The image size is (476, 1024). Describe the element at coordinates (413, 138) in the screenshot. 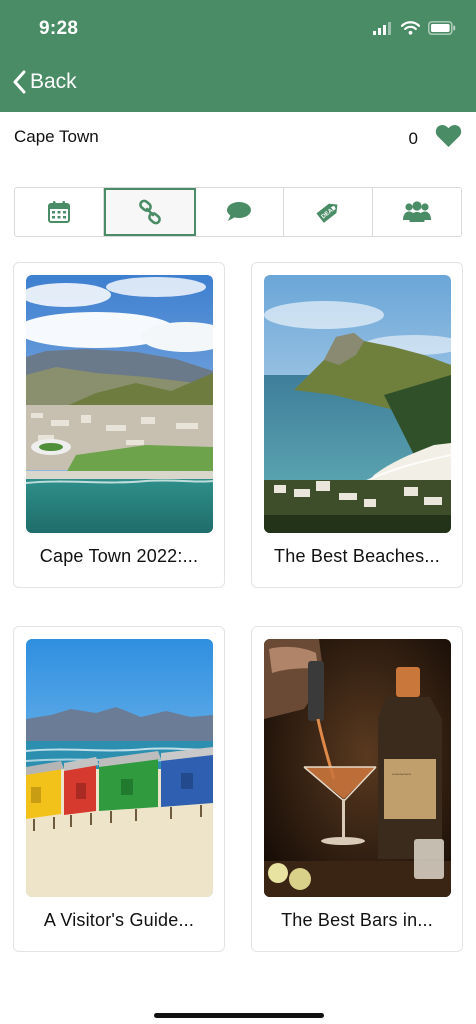

I see `favorites-count: 0` at that location.